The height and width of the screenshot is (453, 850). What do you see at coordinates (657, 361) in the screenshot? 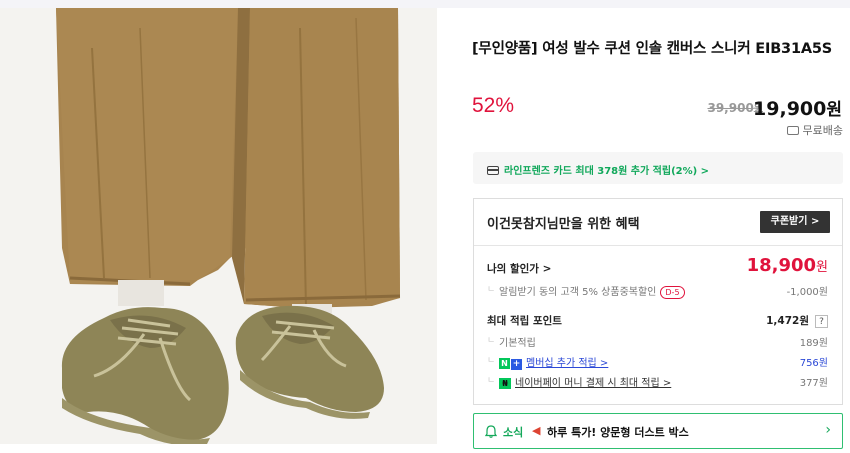
I see `membership-point-row: N+ 멤버십 추가 적립 > 756원` at bounding box center [657, 361].